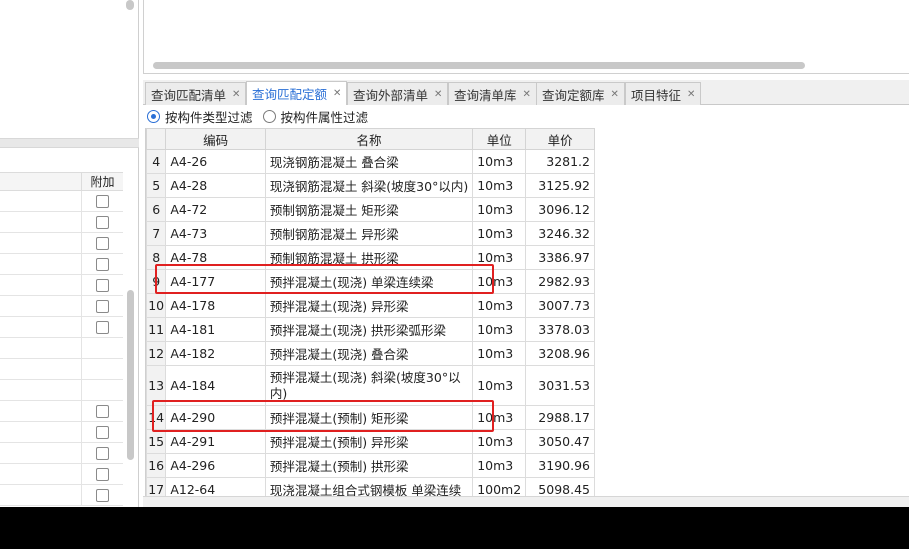 Image resolution: width=909 pixels, height=549 pixels. I want to click on row-price: 3378.03, so click(560, 329).